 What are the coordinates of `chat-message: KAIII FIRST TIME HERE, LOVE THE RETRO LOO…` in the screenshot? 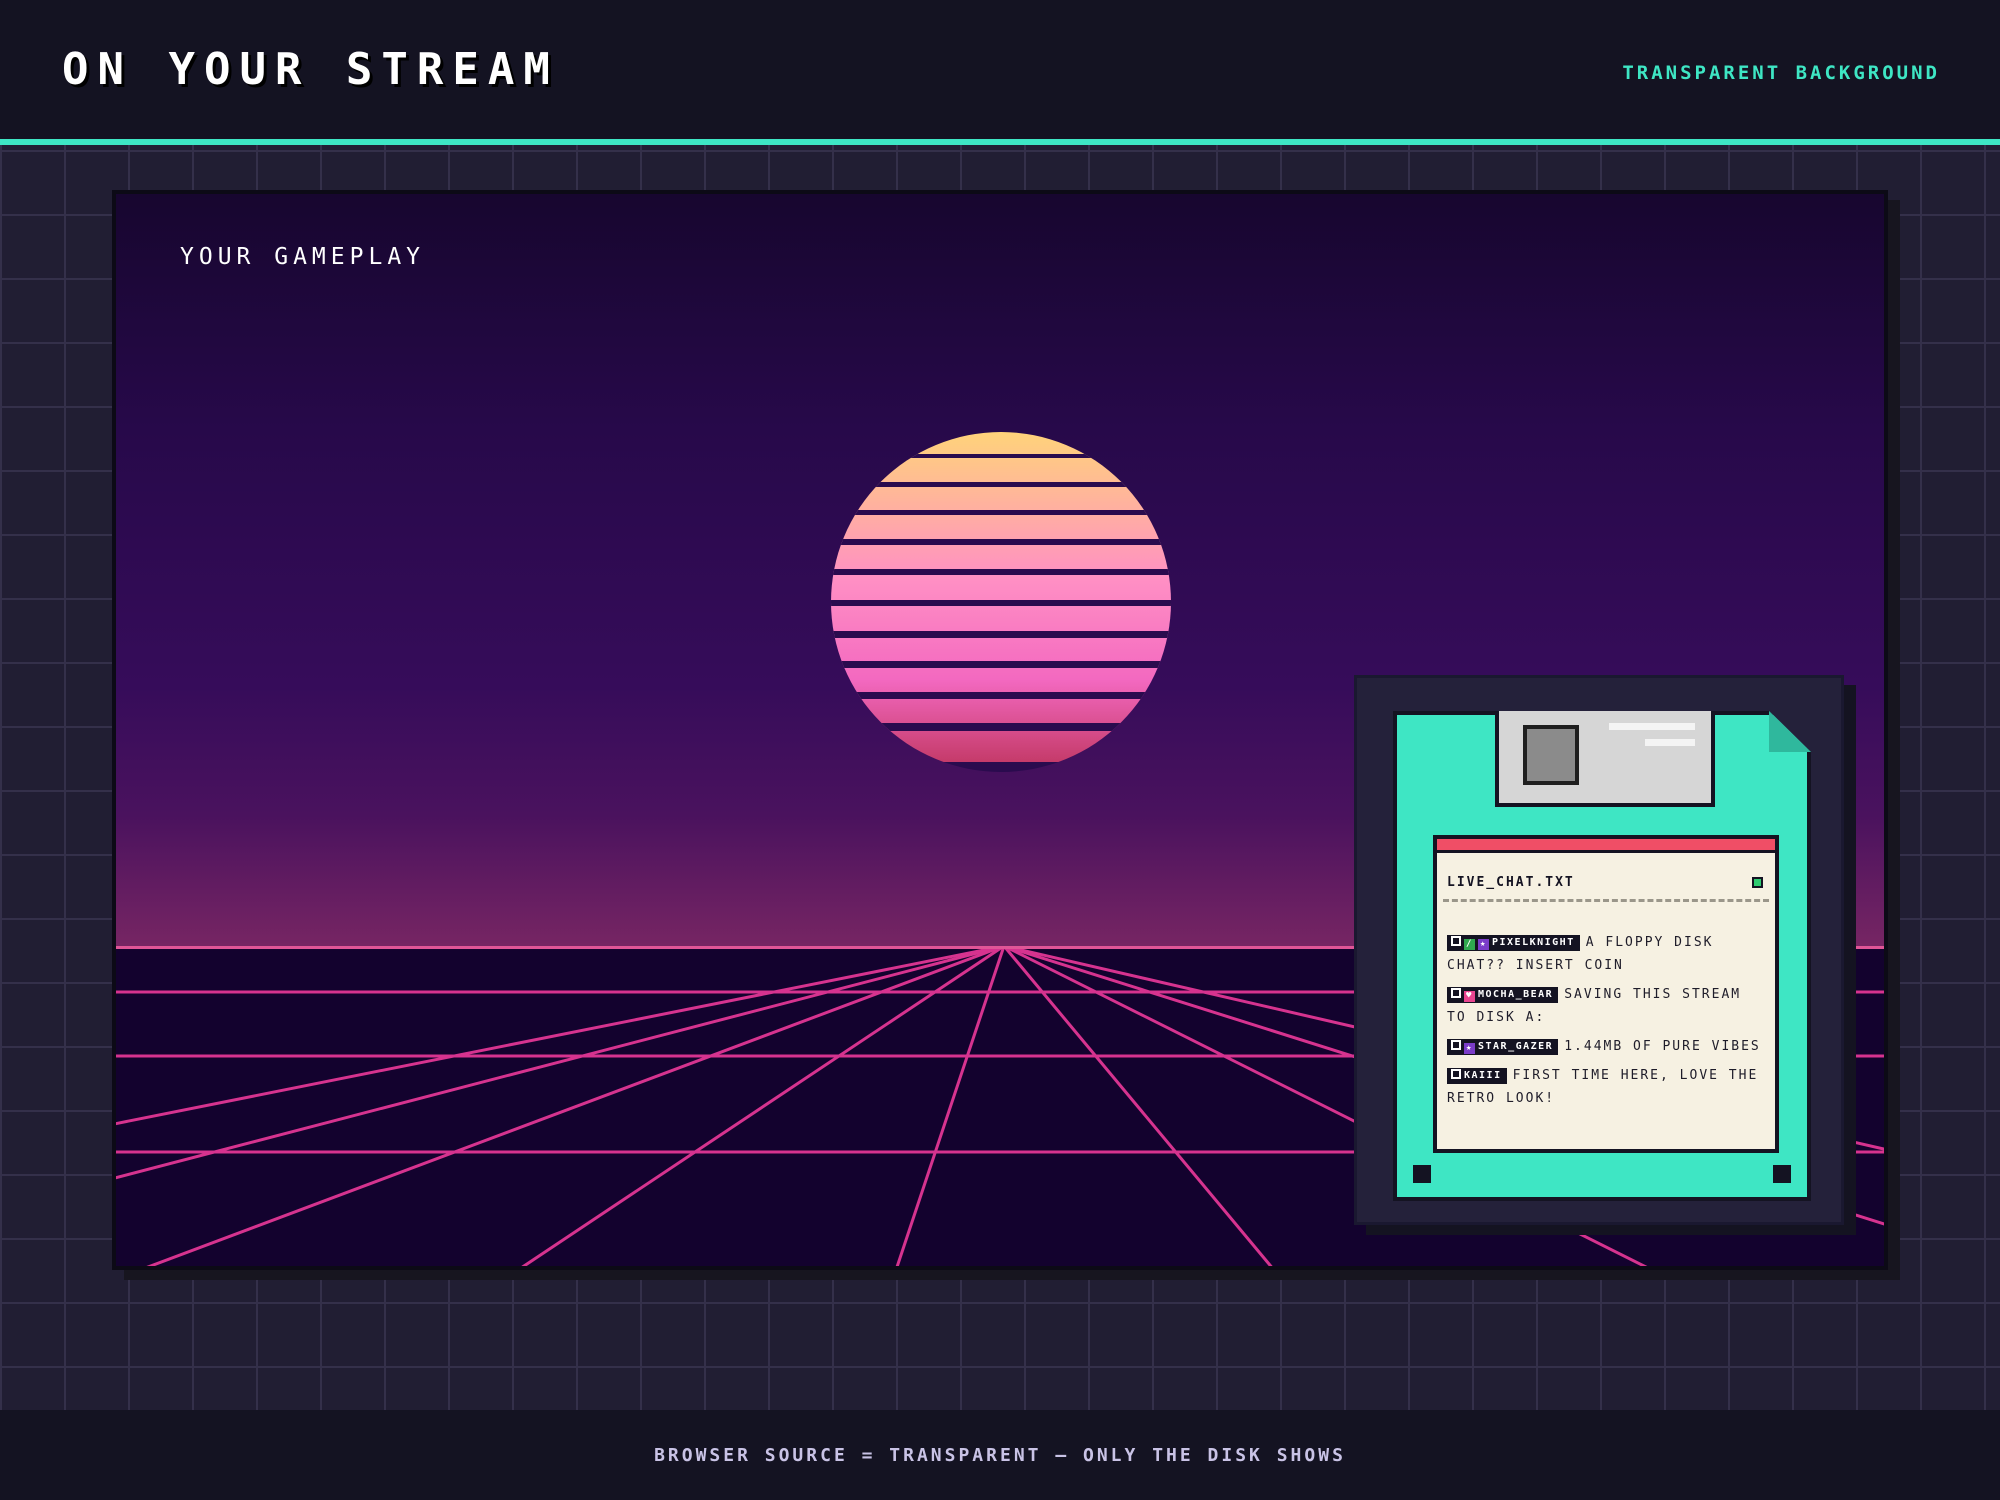 It's located at (1608, 1087).